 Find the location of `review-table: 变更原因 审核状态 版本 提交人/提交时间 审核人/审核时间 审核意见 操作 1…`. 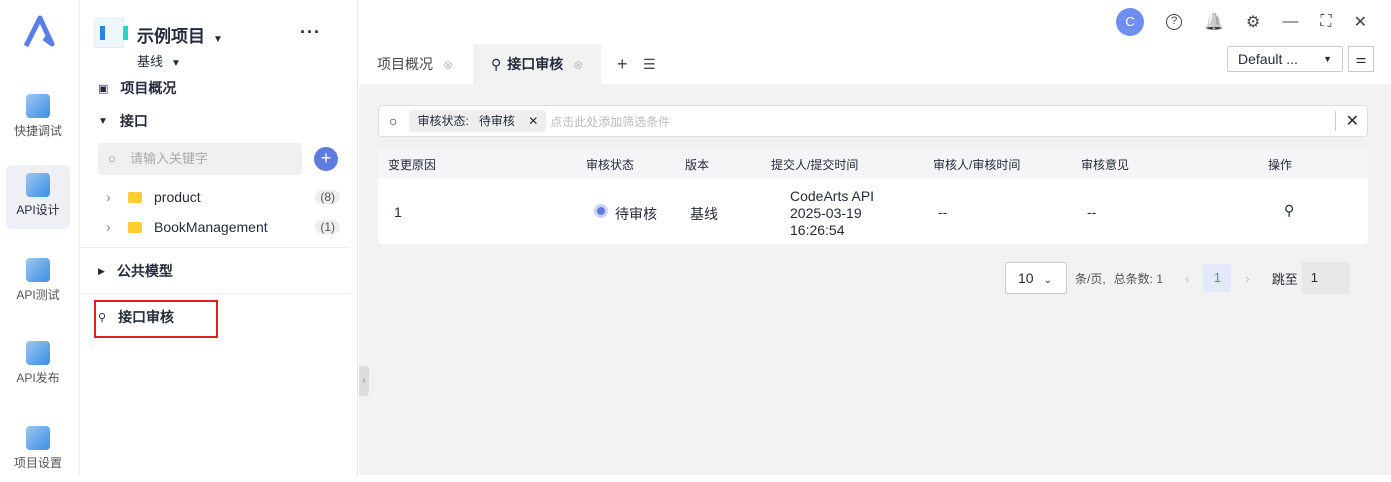

review-table: 变更原因 审核状态 版本 提交人/提交时间 审核人/审核时间 审核意见 操作 1… is located at coordinates (873, 196).